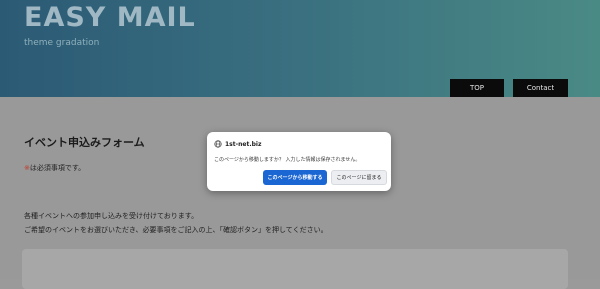  Describe the element at coordinates (477, 88) in the screenshot. I see `nav-top-button: TOP` at that location.